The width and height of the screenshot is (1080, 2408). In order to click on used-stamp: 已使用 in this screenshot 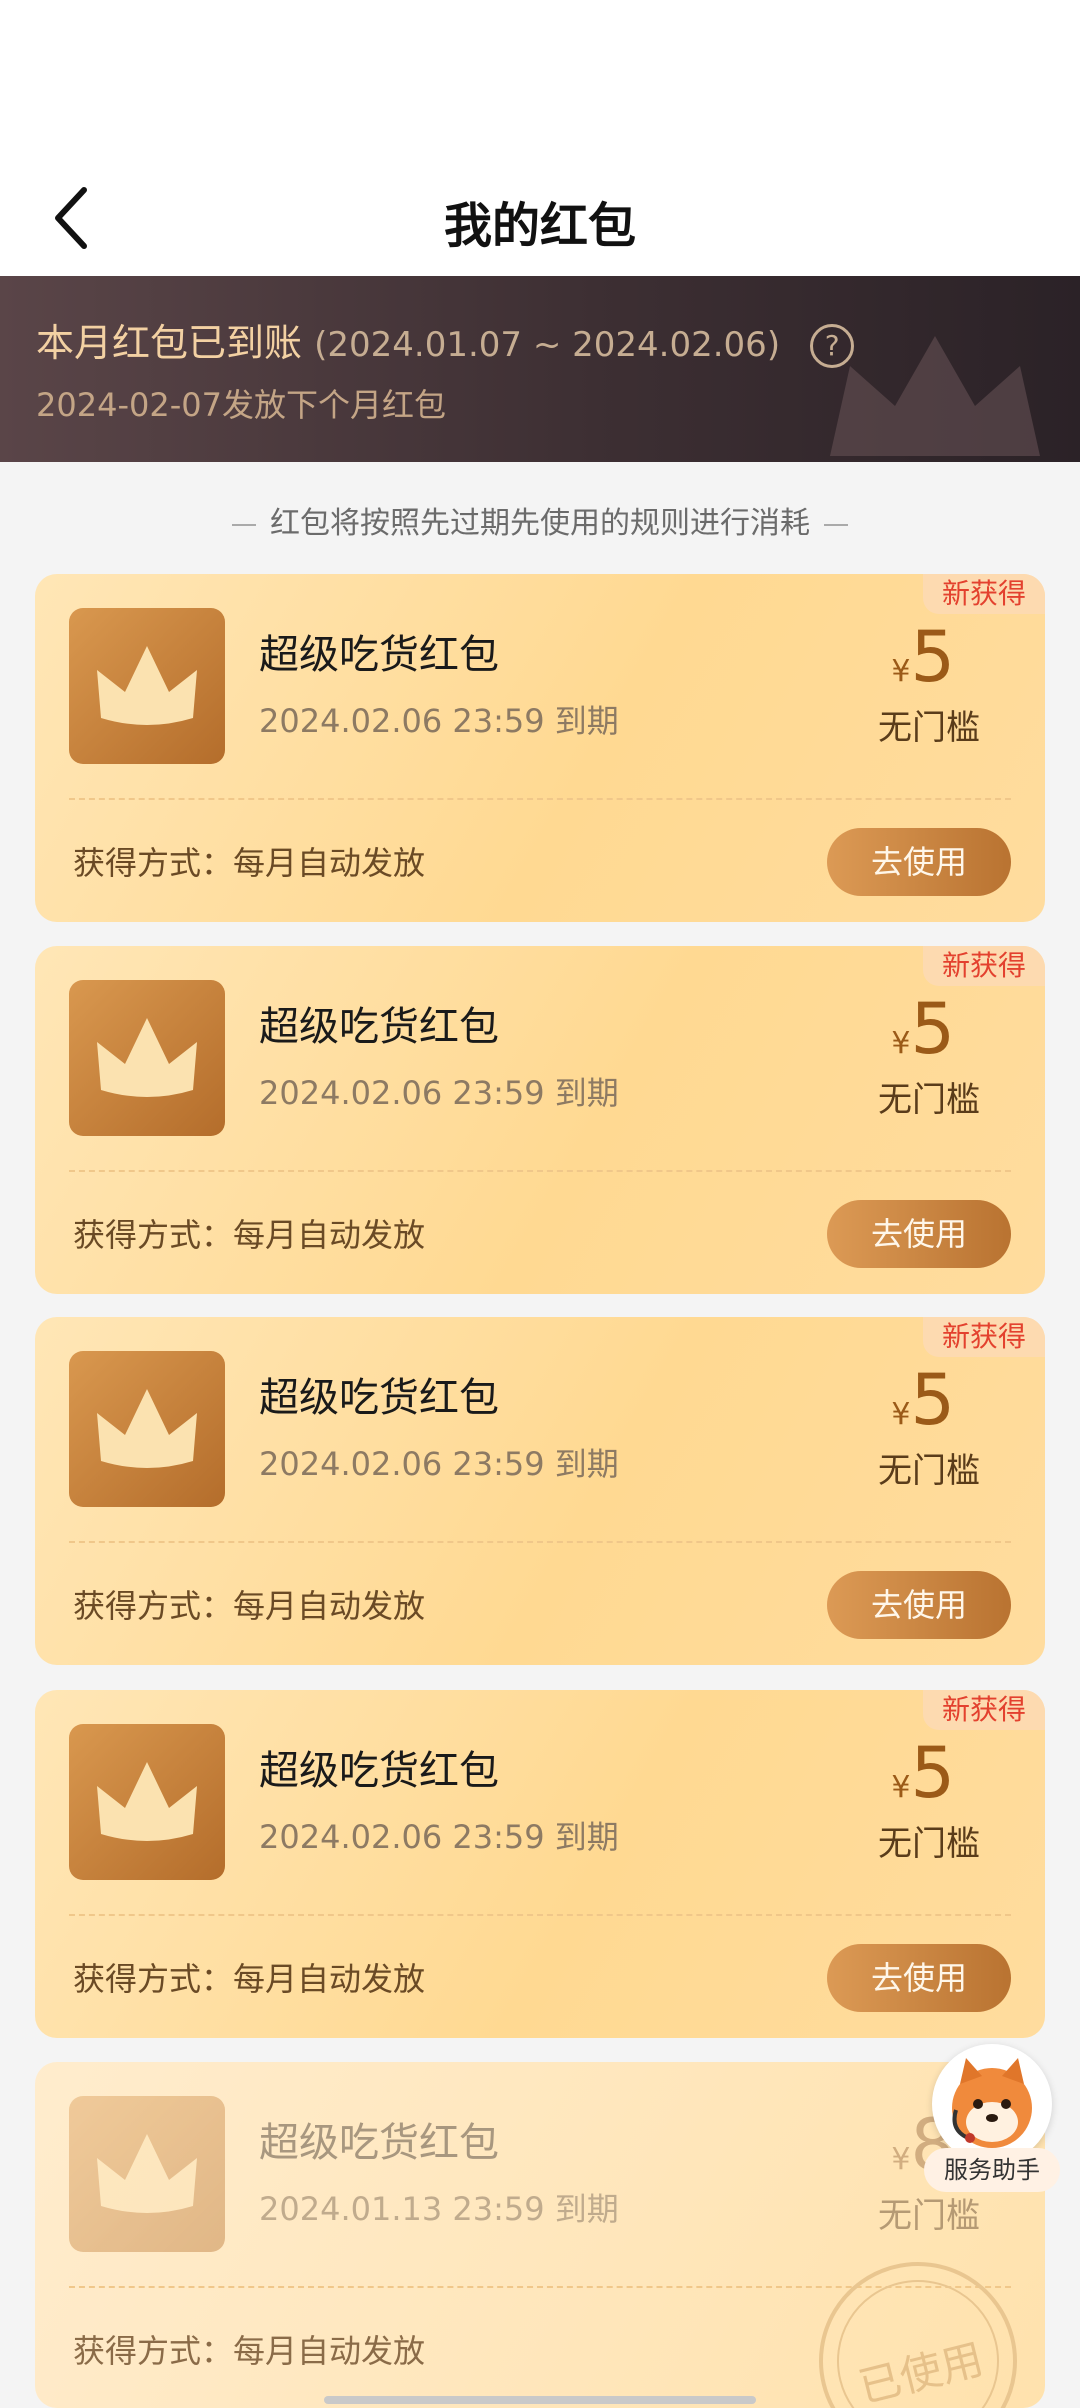, I will do `click(918, 2324)`.